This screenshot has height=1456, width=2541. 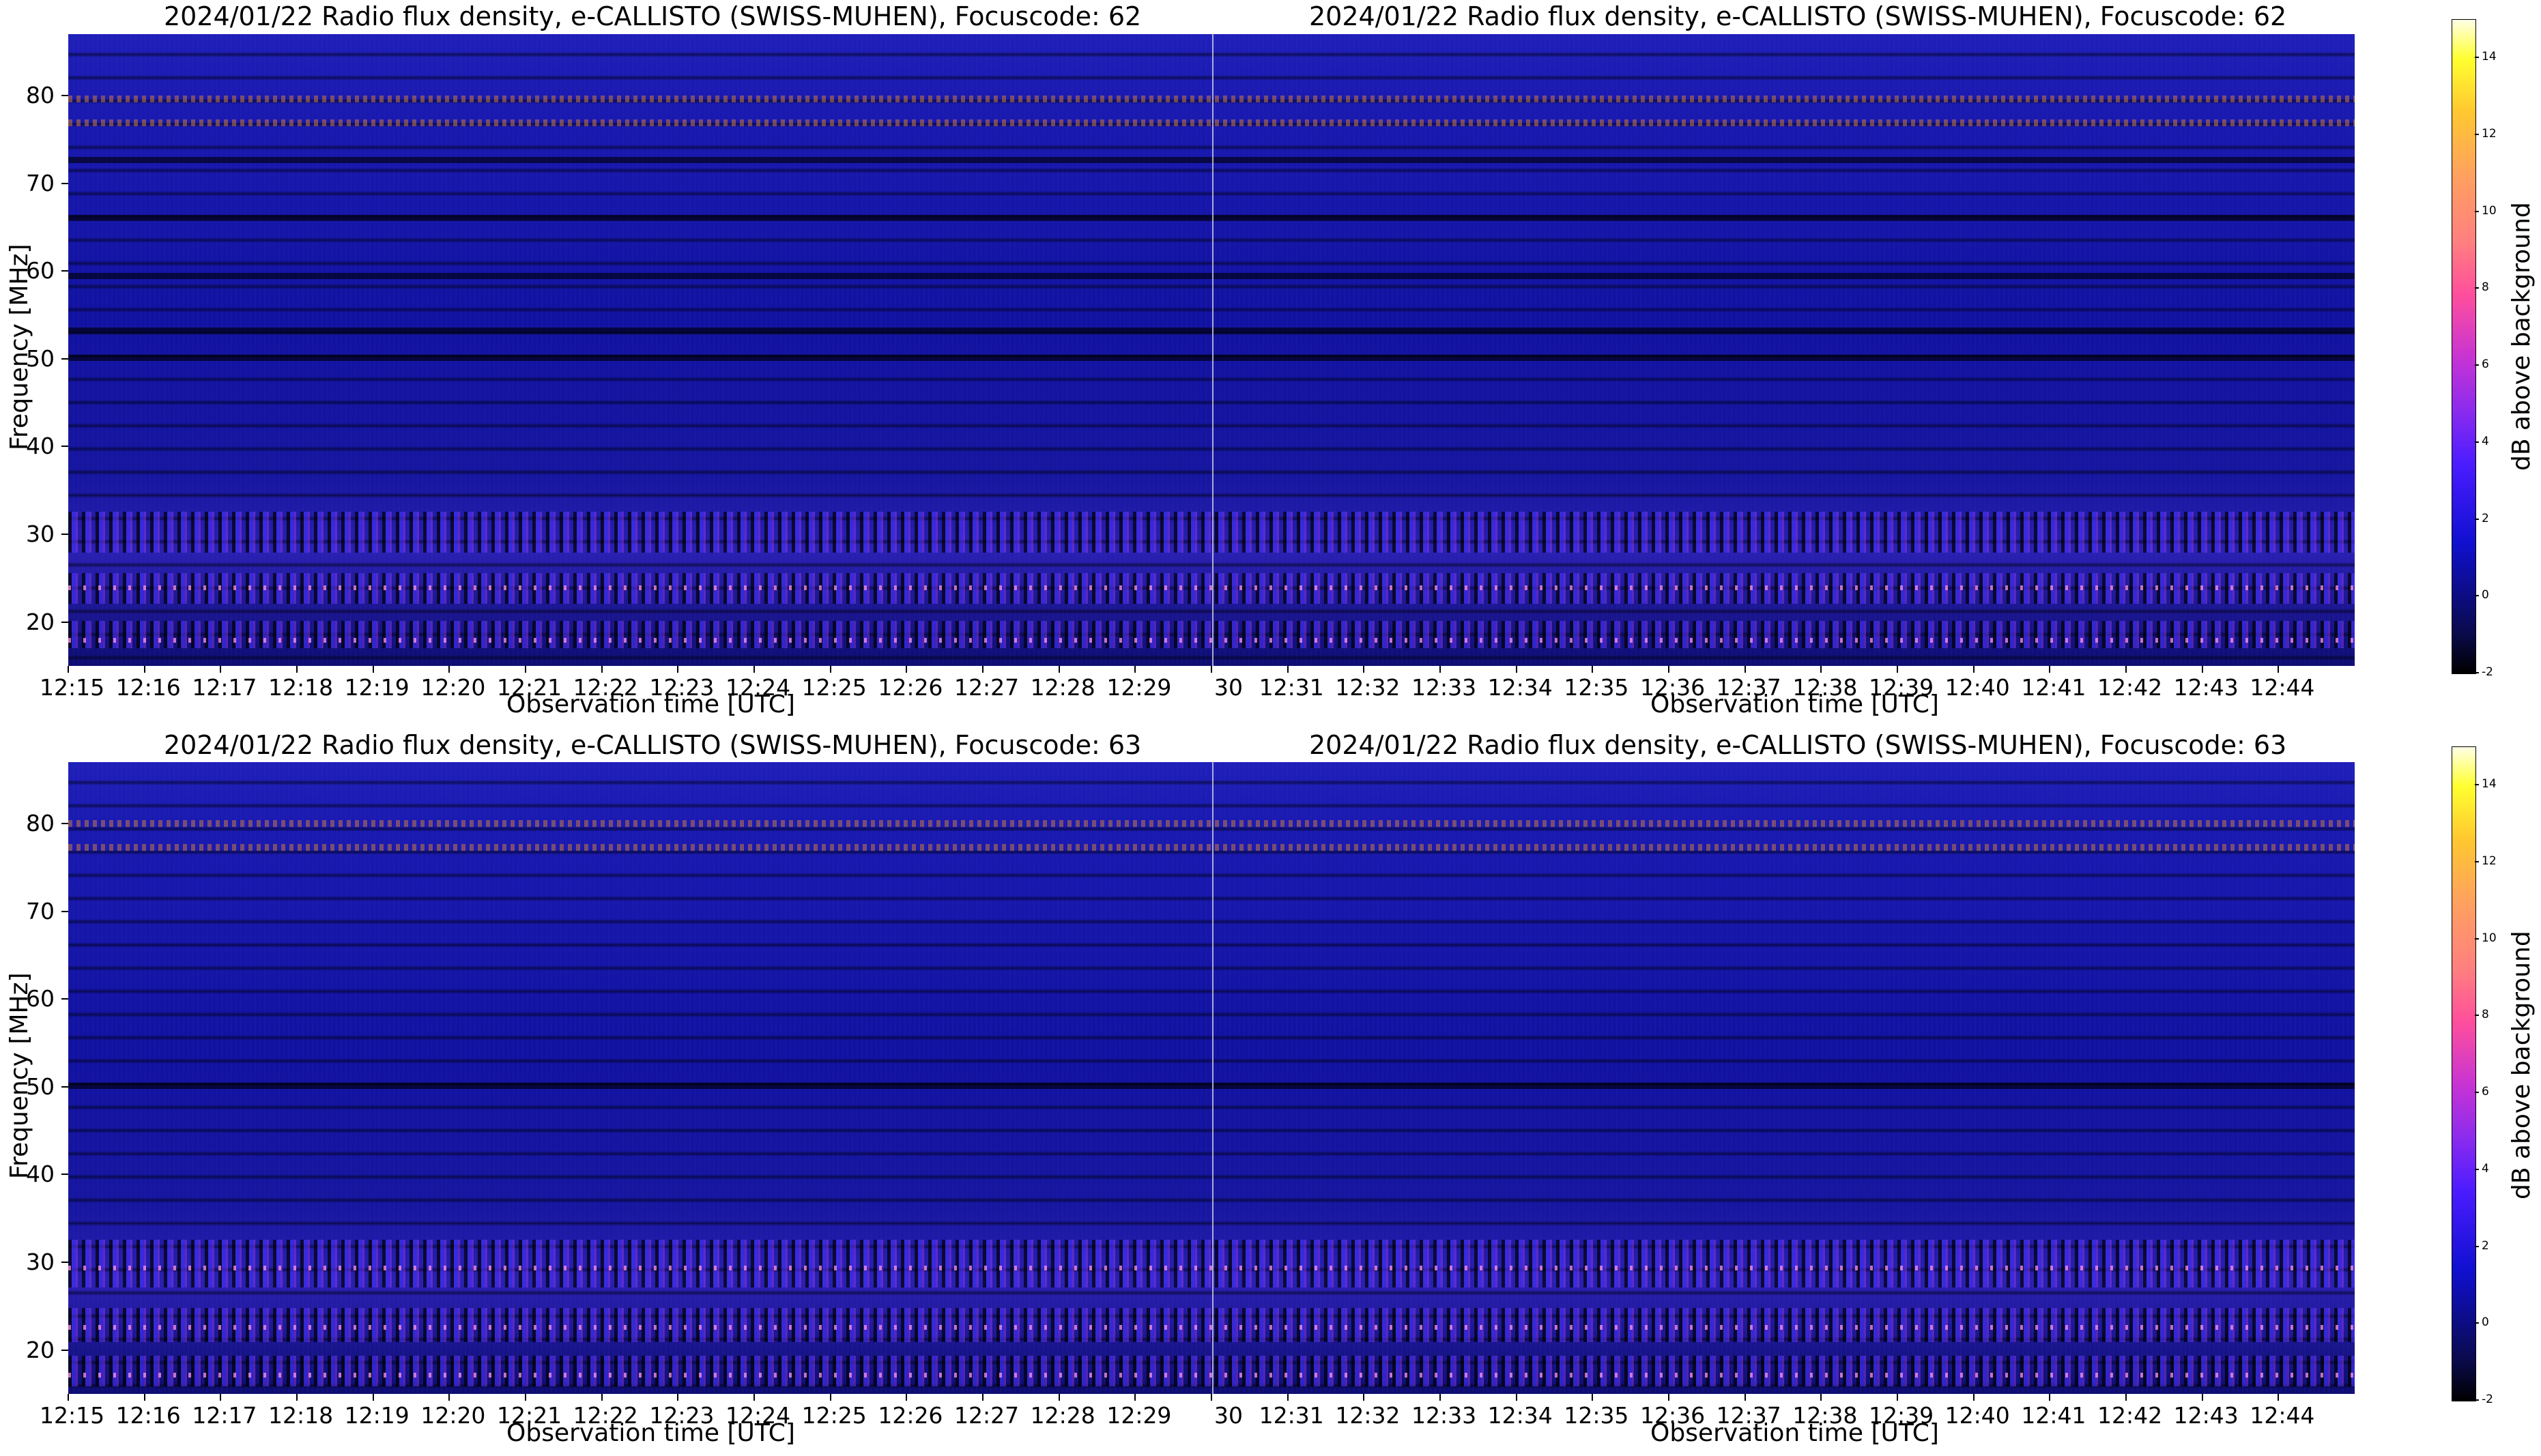 I want to click on y-tick-label: 80, so click(x=40, y=823).